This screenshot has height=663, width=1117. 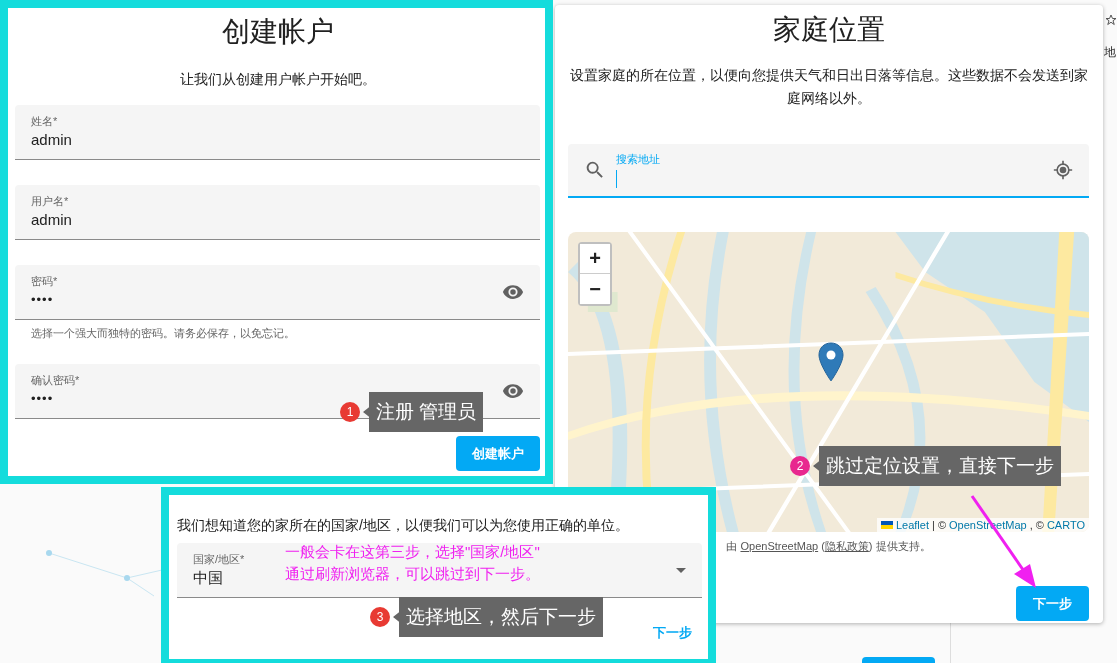 I want to click on description: 我们想知道您的家所在的国家/地区，以便我们可以为您使用正确的单位。, so click(x=403, y=525).